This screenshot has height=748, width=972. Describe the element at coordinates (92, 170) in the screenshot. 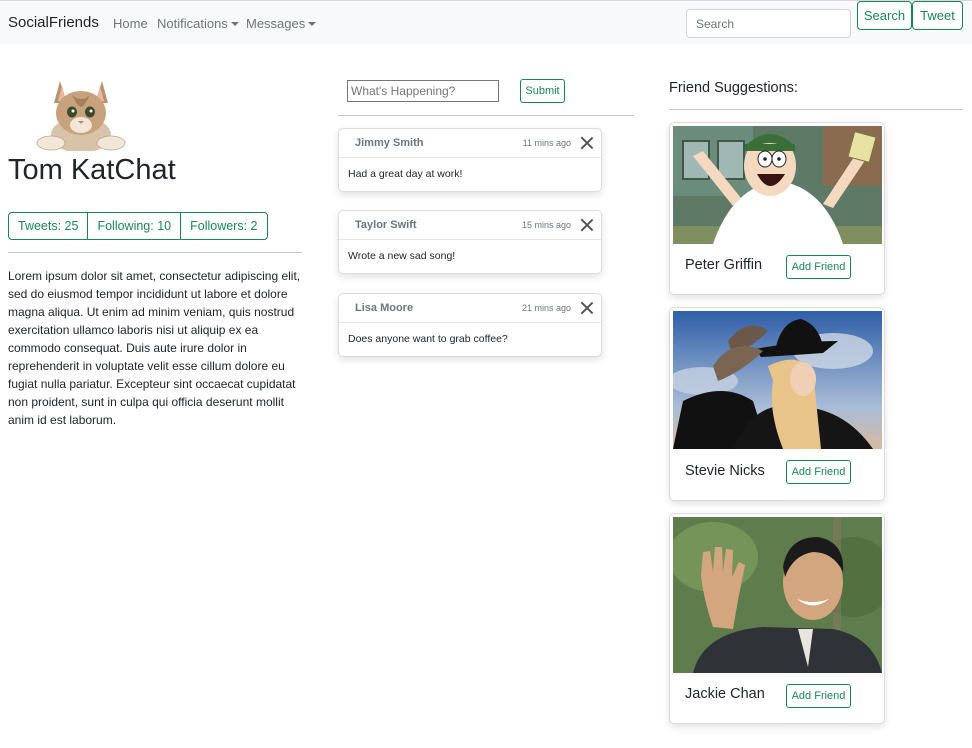

I see `profile-name: Tom KatChat` at that location.